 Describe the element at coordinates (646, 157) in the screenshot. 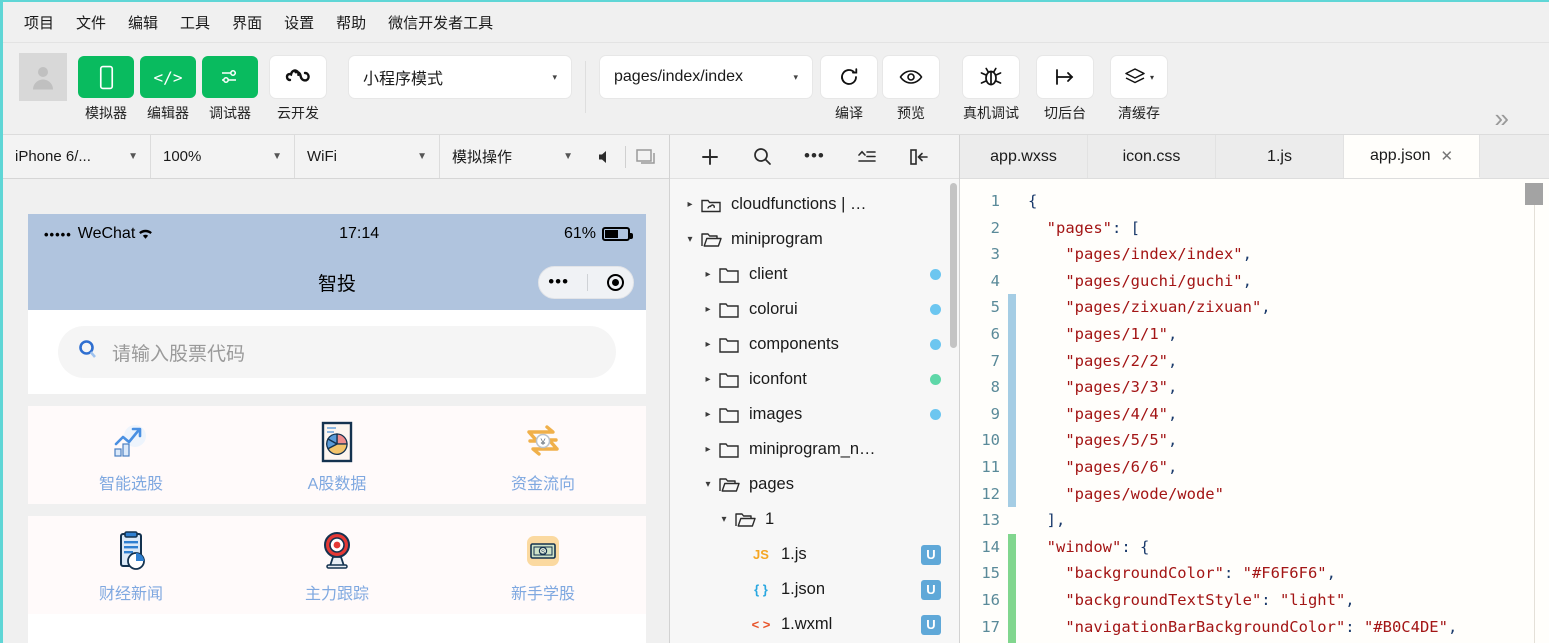

I see `window-mode-icon` at that location.